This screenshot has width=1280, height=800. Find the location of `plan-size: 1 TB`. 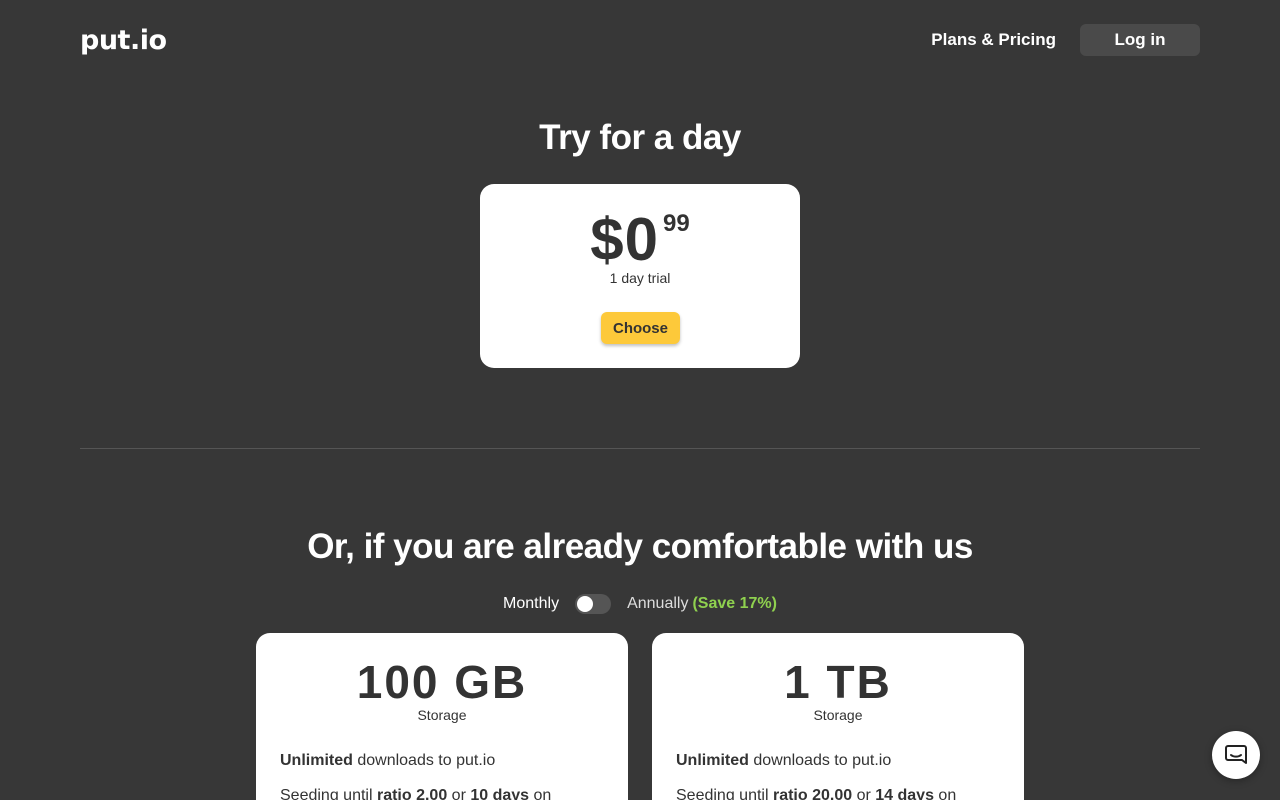

plan-size: 1 TB is located at coordinates (838, 682).